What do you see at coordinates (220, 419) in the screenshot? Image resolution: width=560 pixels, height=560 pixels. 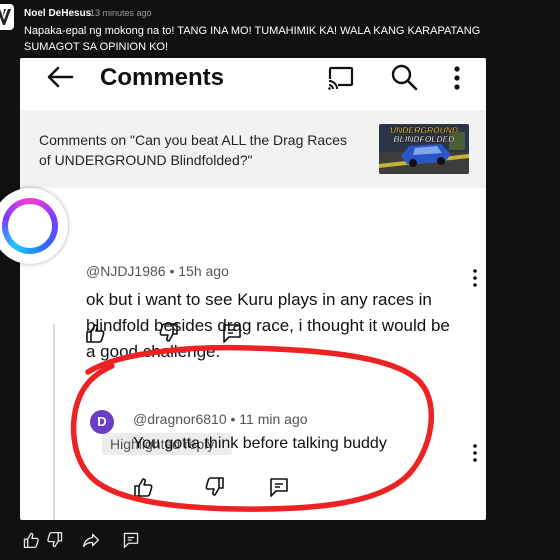 I see `reply-author-handle: @dragnor6810 • 11 min ago` at bounding box center [220, 419].